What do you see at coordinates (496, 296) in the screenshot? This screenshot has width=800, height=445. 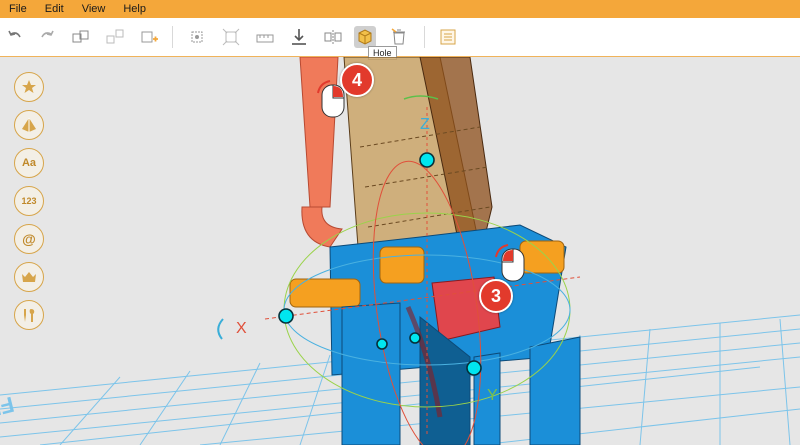 I see `step-badge-3: 3` at bounding box center [496, 296].